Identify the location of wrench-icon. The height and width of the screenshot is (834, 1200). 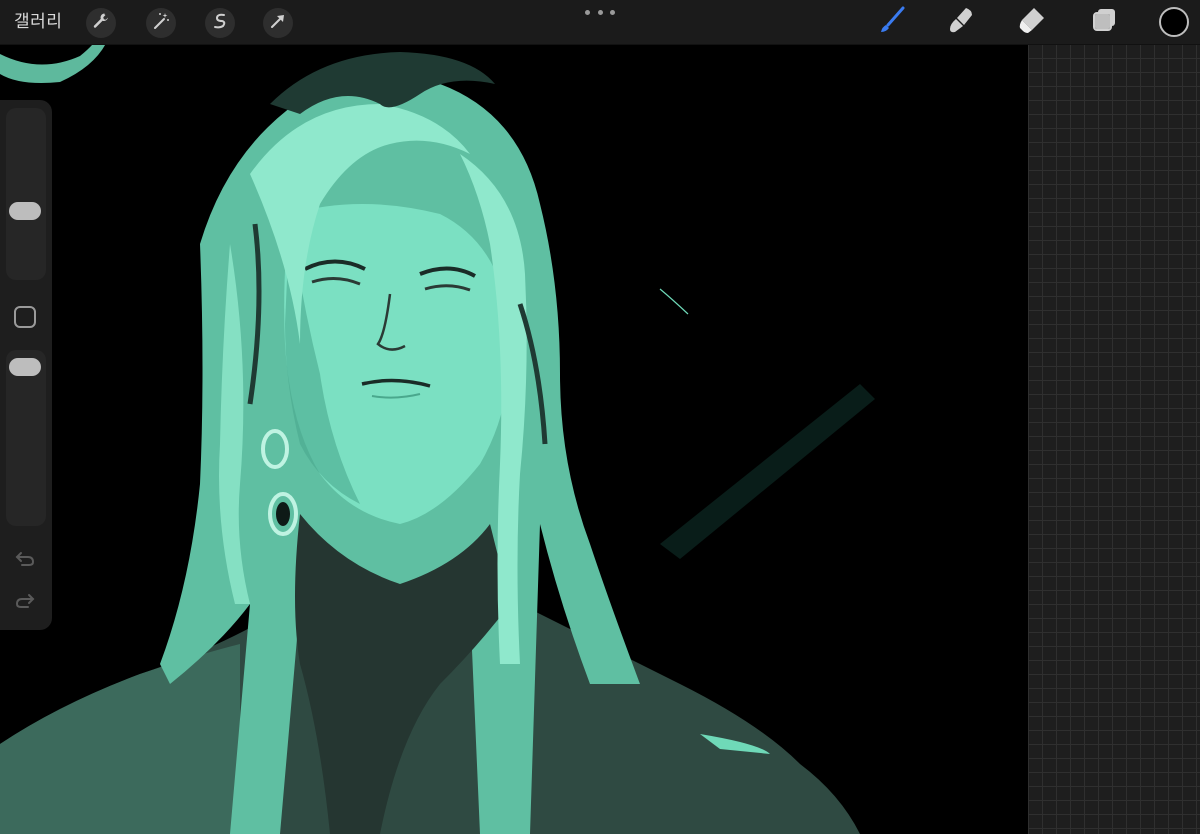
(101, 23).